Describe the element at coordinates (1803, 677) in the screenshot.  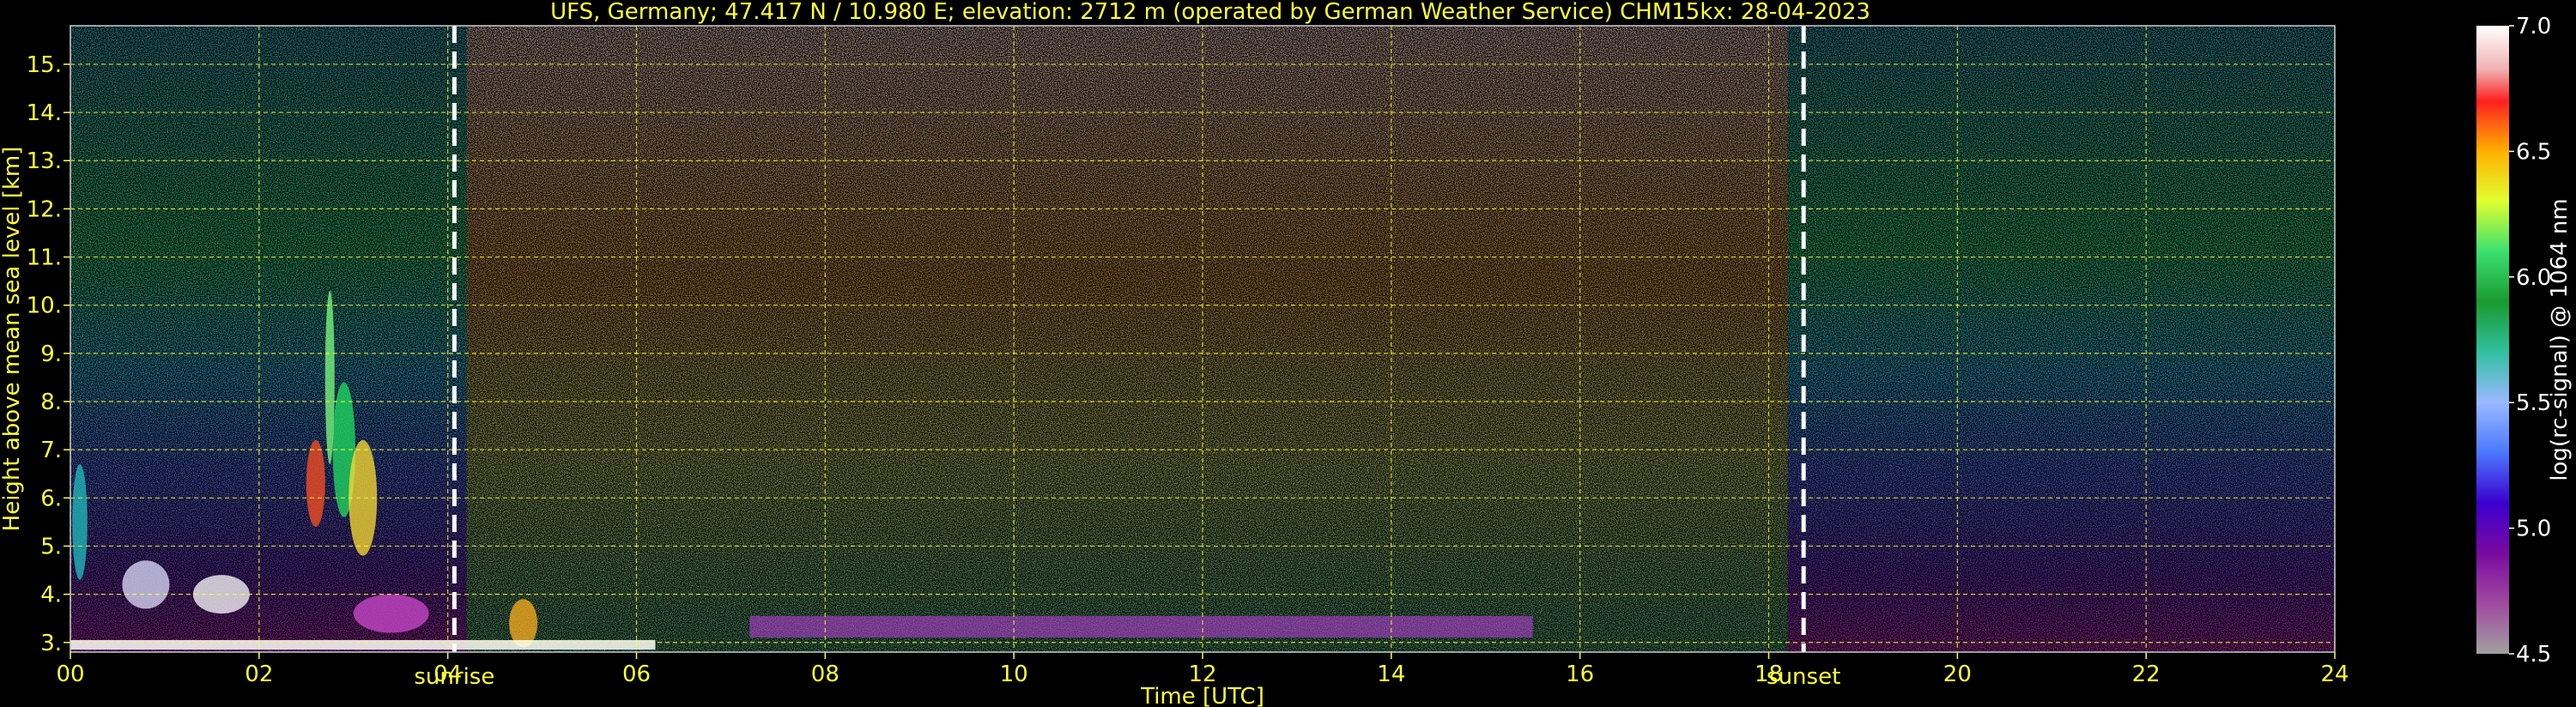
I see `sunset-label: sunset` at that location.